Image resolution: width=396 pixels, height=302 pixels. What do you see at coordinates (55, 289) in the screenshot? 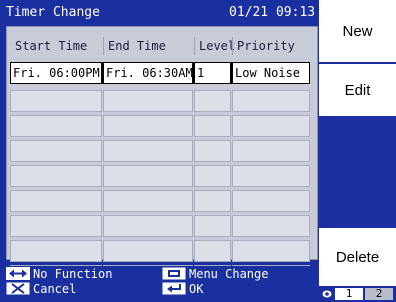
I see `cancel-label: Cancel` at bounding box center [55, 289].